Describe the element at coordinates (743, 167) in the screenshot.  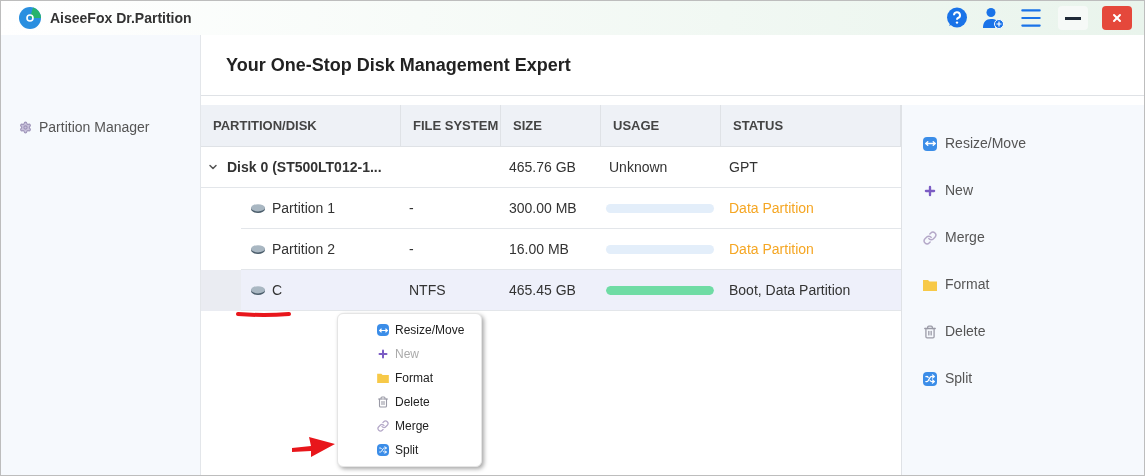
I see `table-cell-text: GPT` at that location.